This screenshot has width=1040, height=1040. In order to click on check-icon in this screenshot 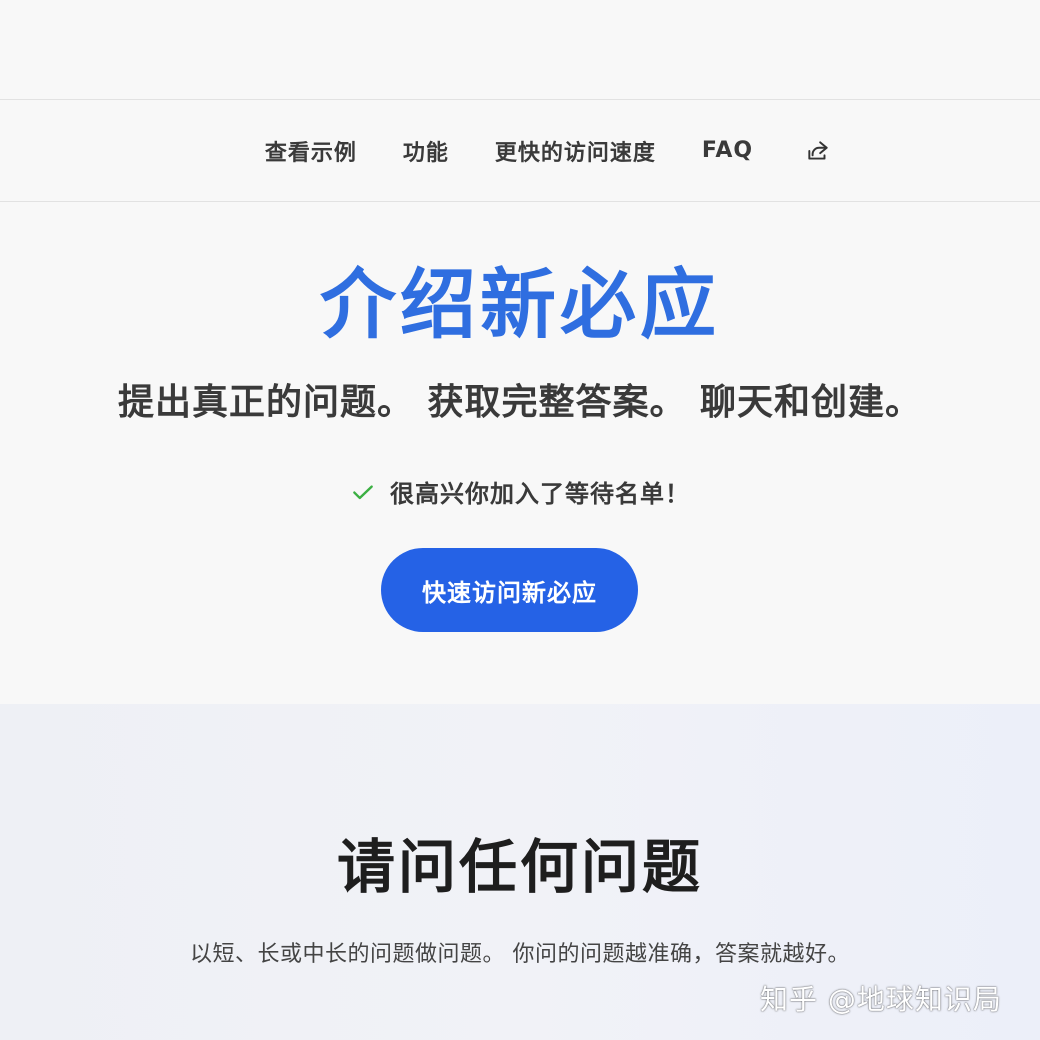, I will do `click(363, 491)`.